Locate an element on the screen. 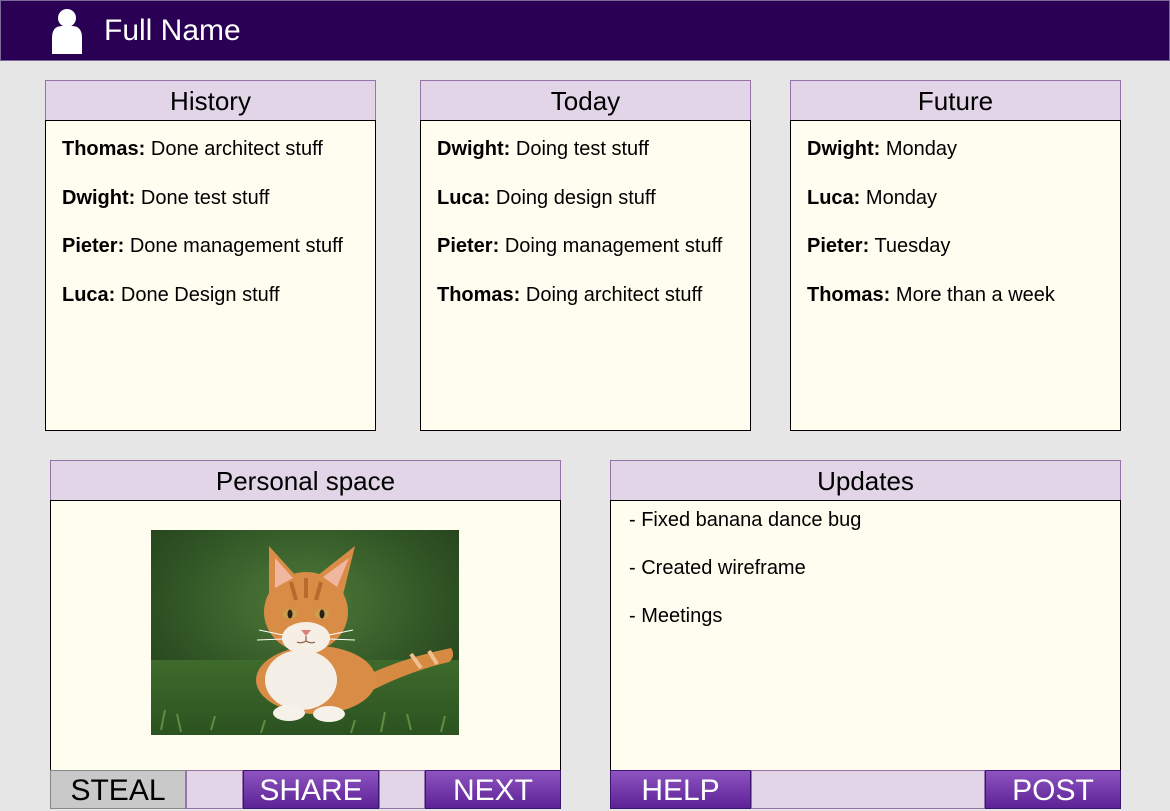 The image size is (1170, 811). entry-text: Done test stuff is located at coordinates (205, 198).